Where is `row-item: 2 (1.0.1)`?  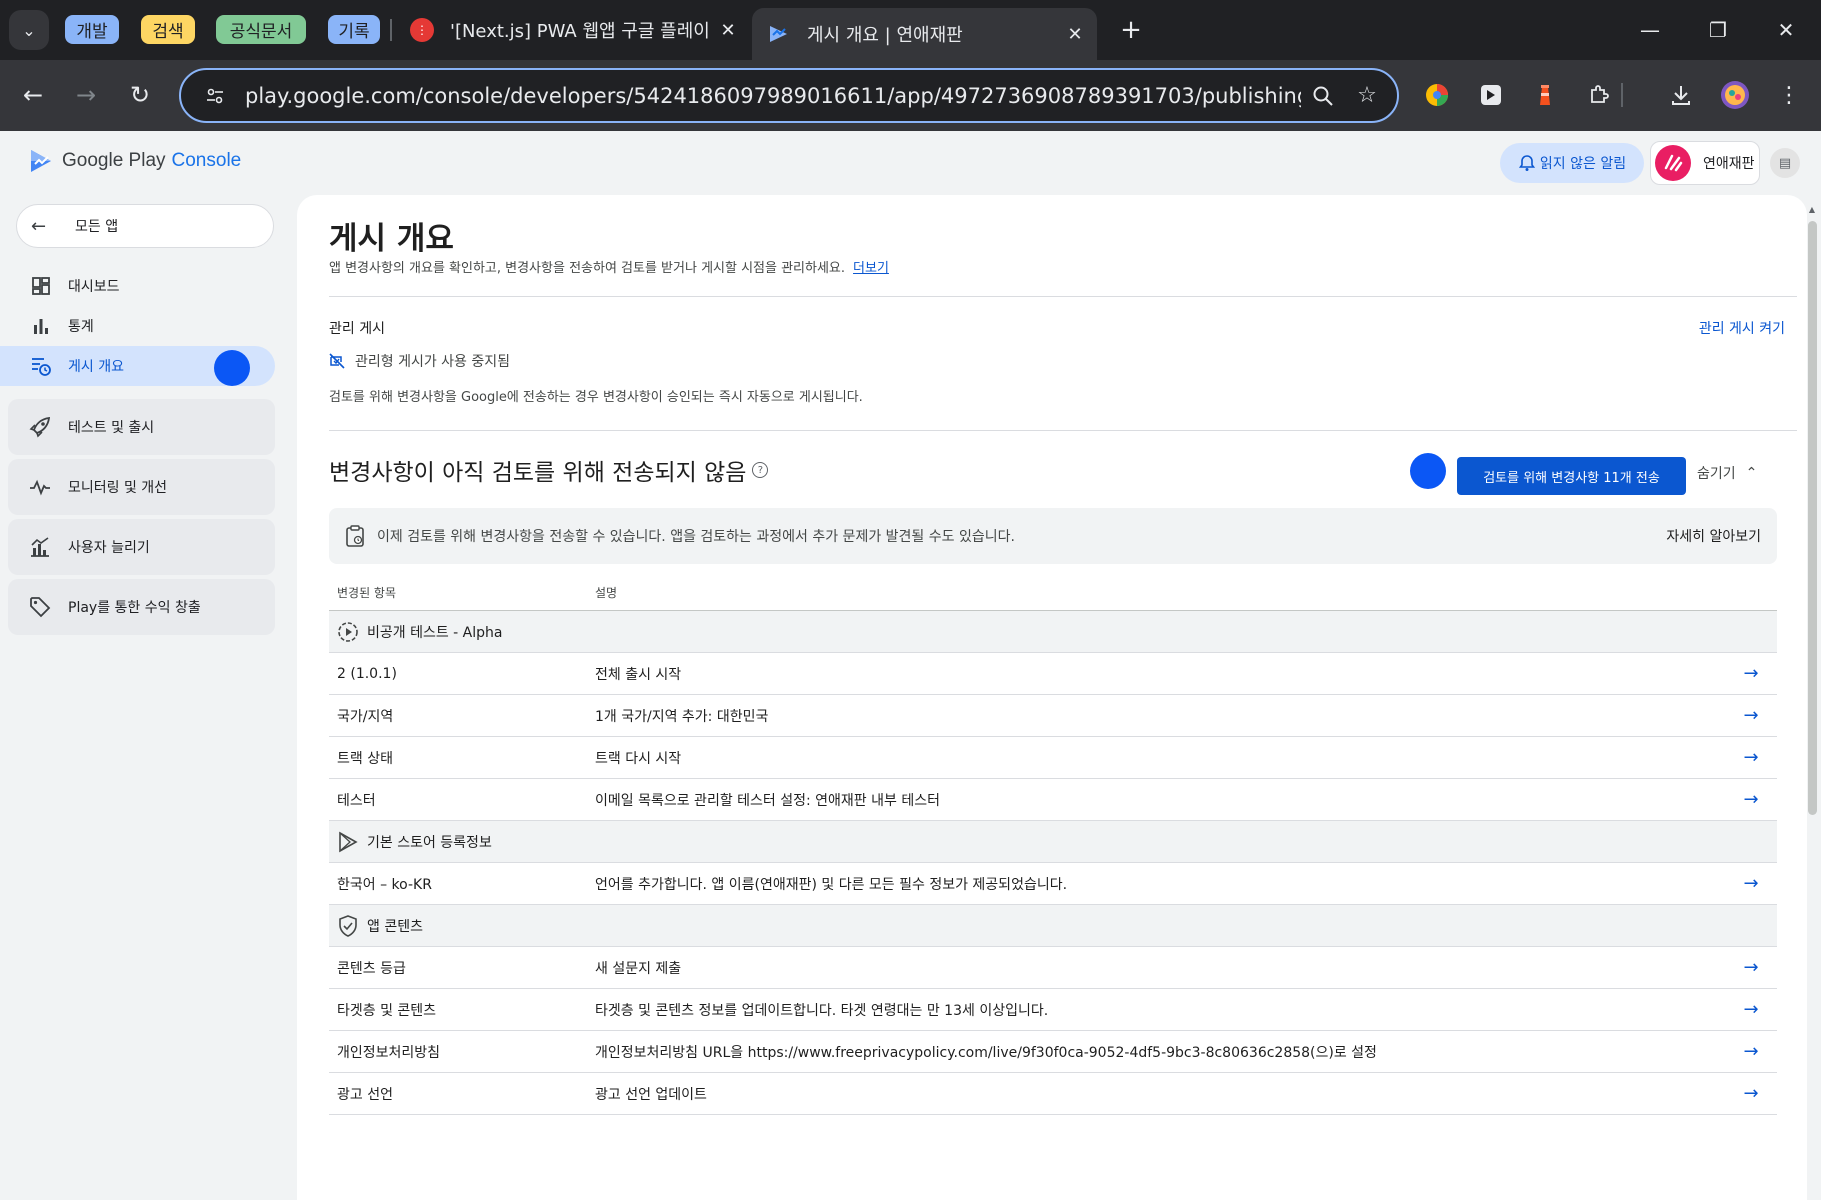
row-item: 2 (1.0.1) is located at coordinates (367, 673).